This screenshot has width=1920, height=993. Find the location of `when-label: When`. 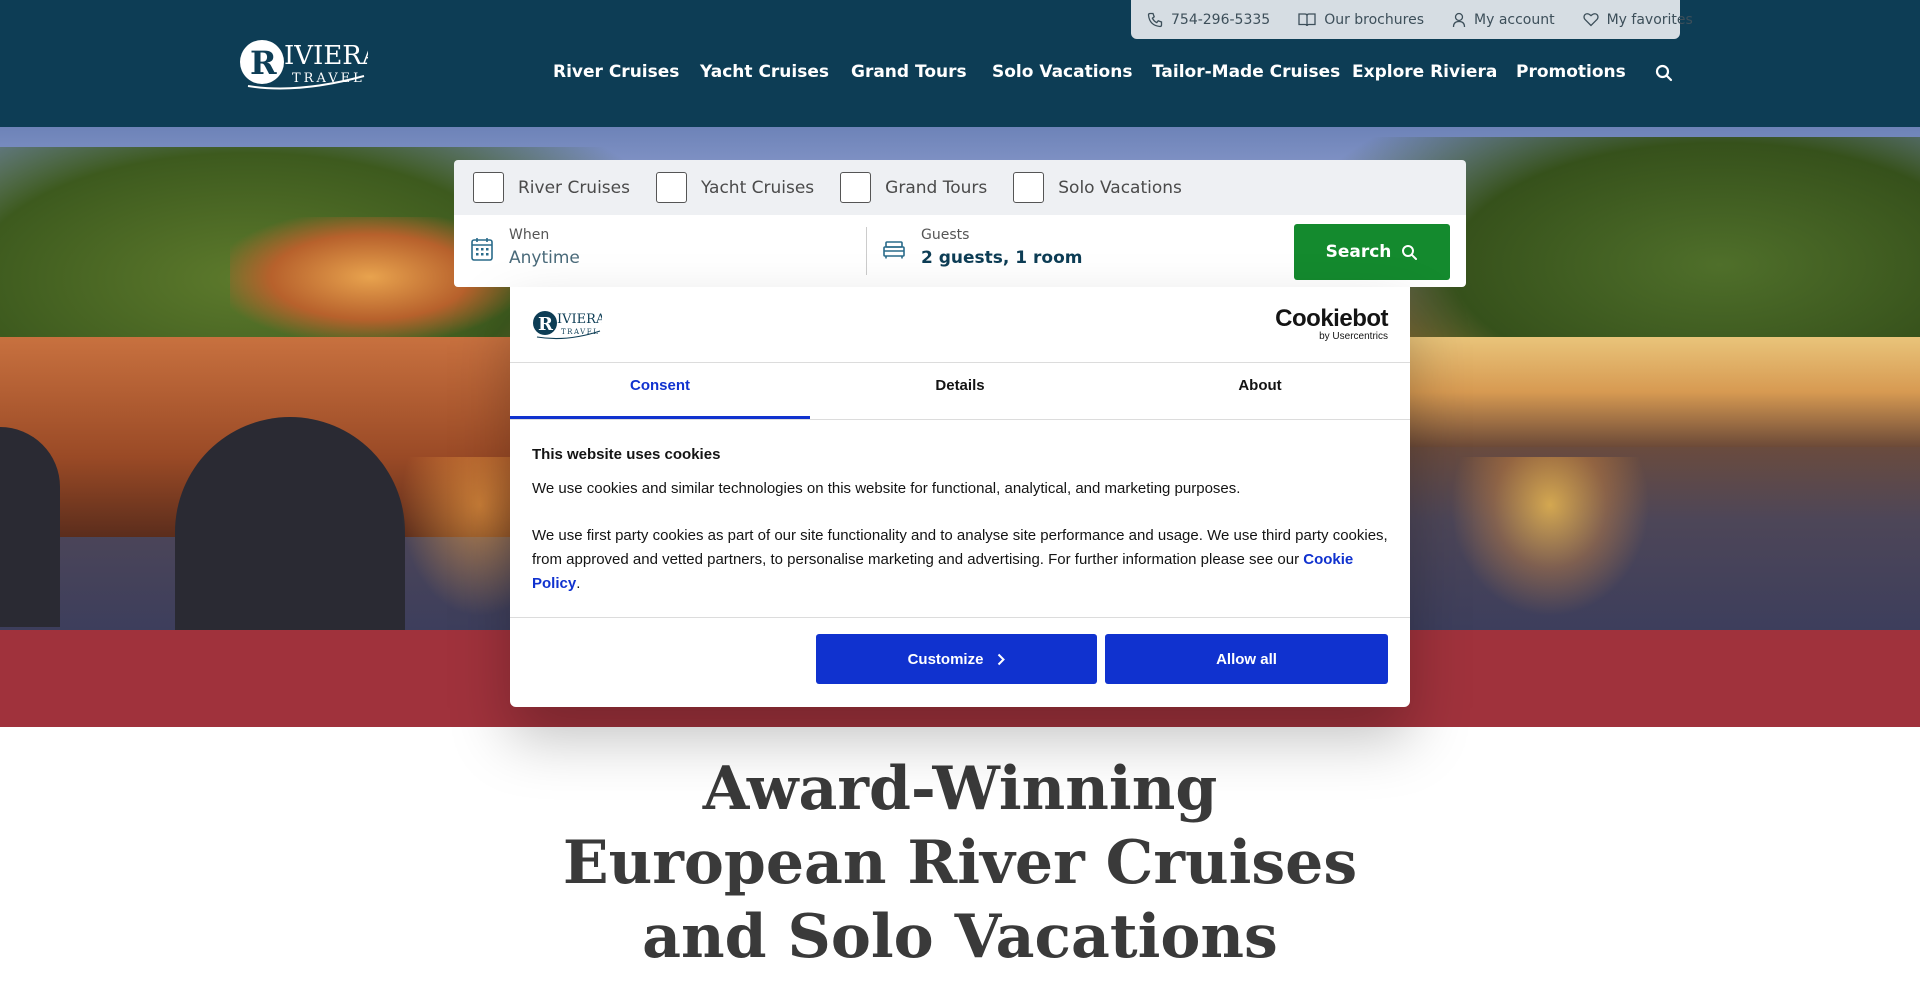

when-label: When is located at coordinates (529, 235).